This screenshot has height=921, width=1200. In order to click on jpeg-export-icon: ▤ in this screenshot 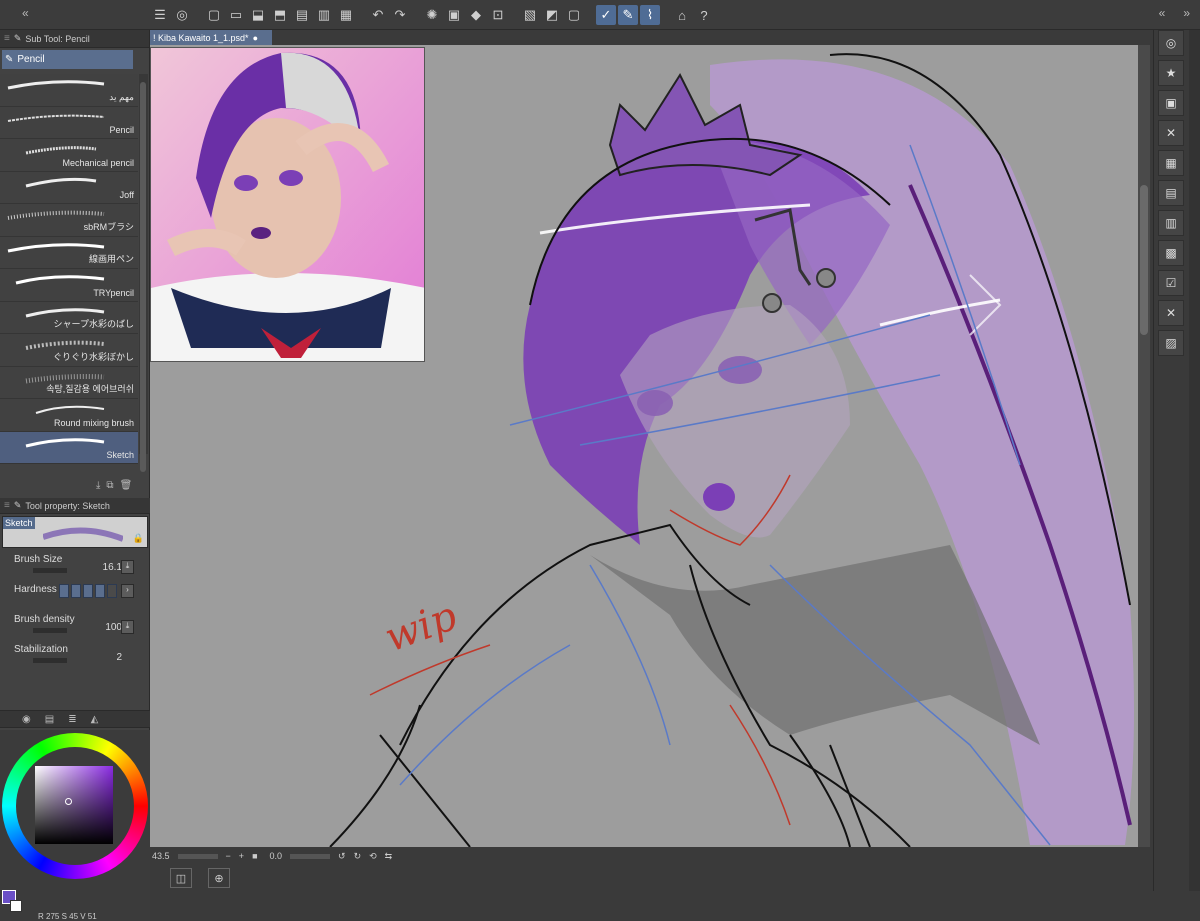, I will do `click(302, 15)`.